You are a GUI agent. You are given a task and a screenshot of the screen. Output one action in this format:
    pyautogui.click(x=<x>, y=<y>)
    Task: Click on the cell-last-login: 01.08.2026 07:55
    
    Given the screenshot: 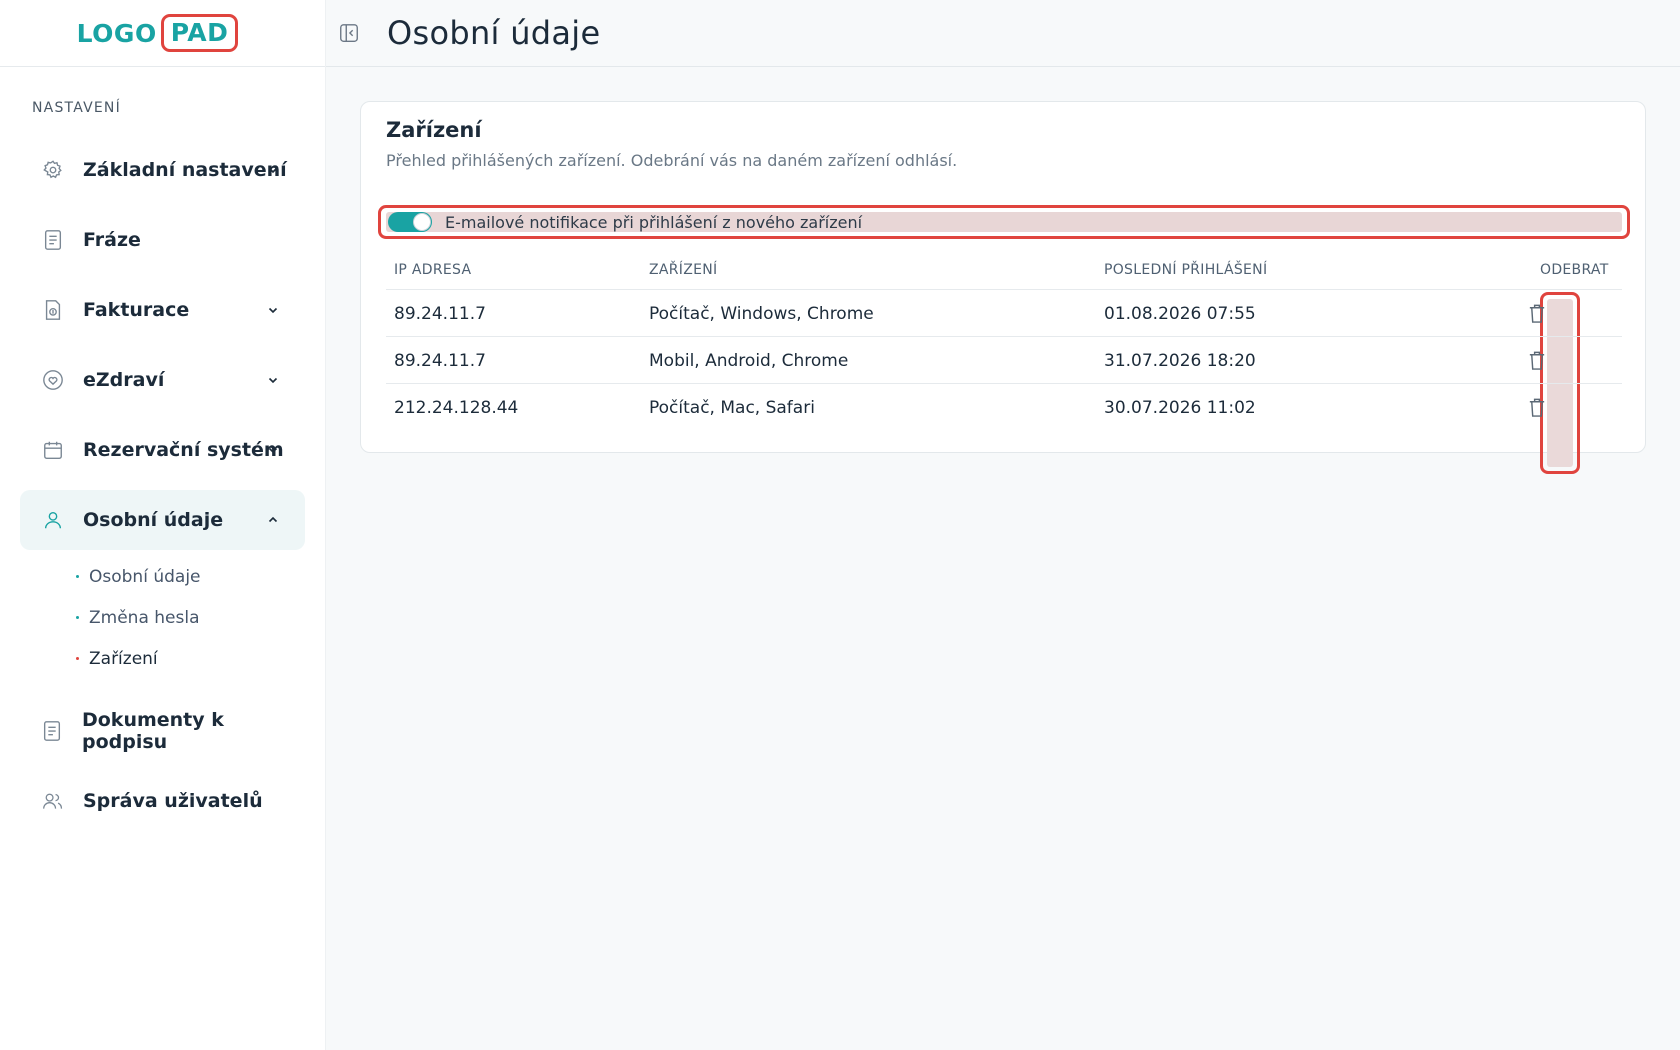 What is the action you would take?
    pyautogui.click(x=1180, y=314)
    